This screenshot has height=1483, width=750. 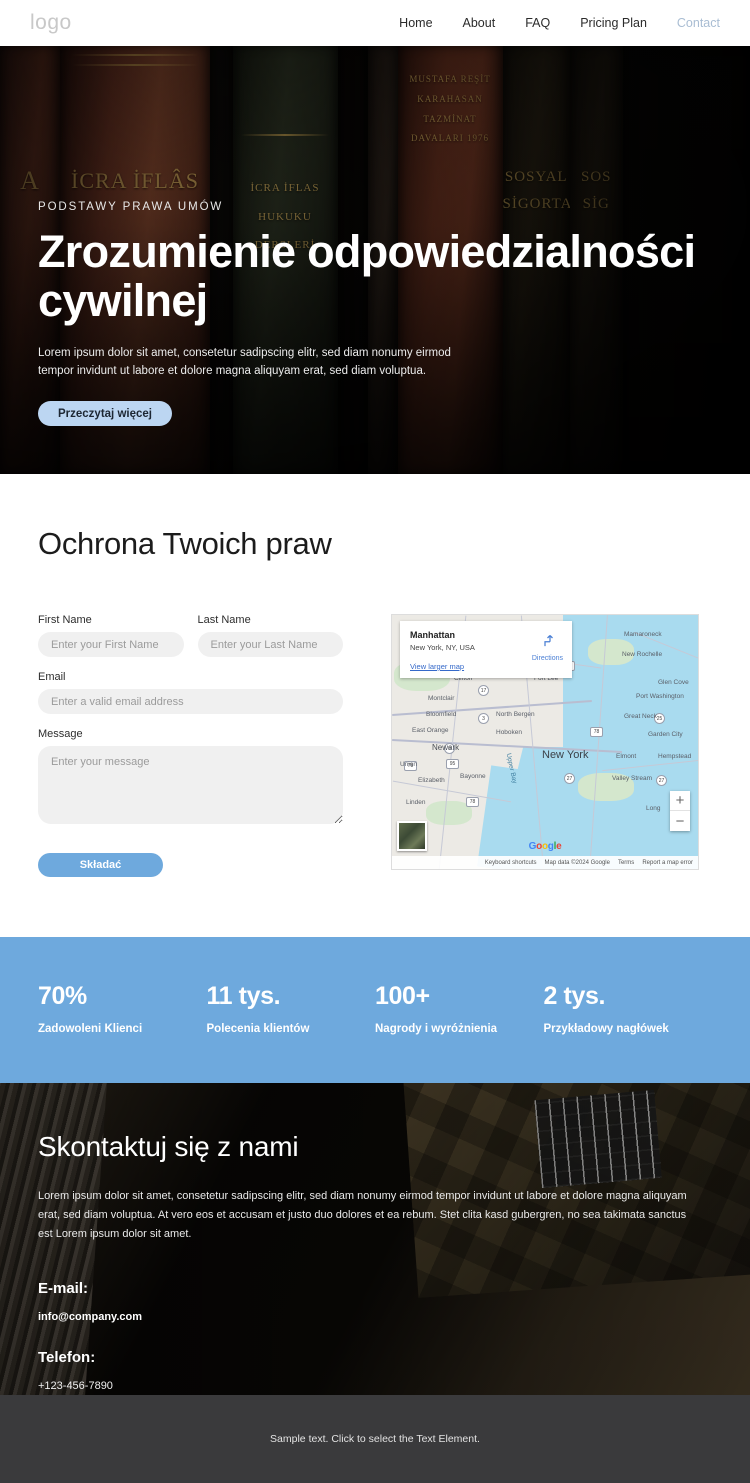 What do you see at coordinates (375, 207) in the screenshot?
I see `hero-eyebrow: PODSTAWY PRAWA UMÓW` at bounding box center [375, 207].